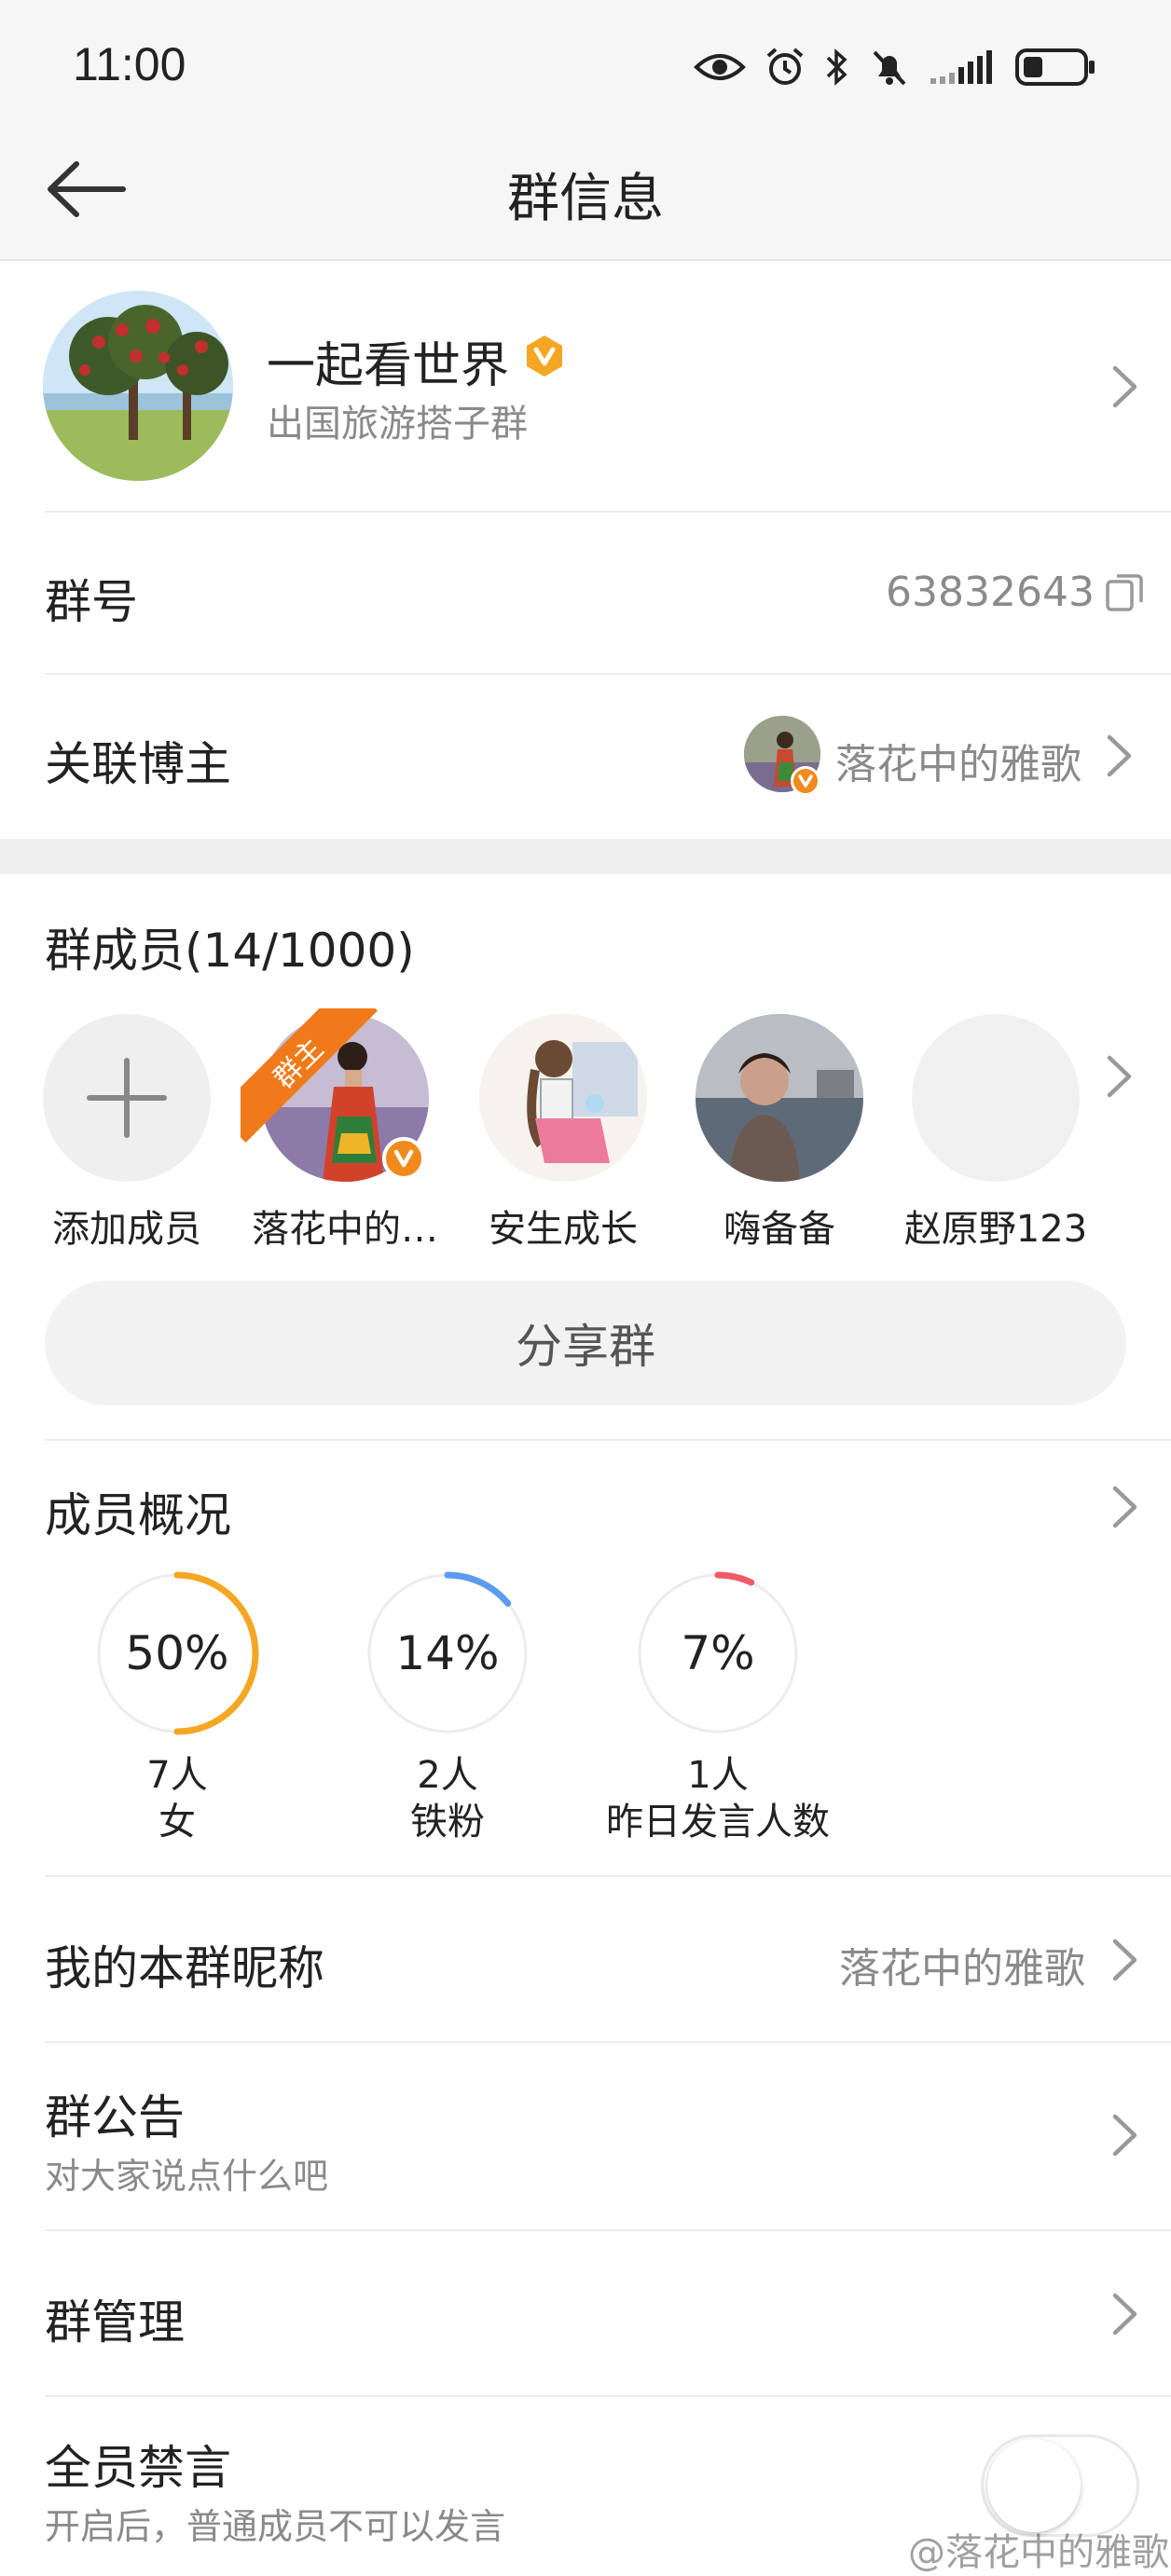 The height and width of the screenshot is (2576, 1171). I want to click on stat-percent: 14%, so click(447, 1653).